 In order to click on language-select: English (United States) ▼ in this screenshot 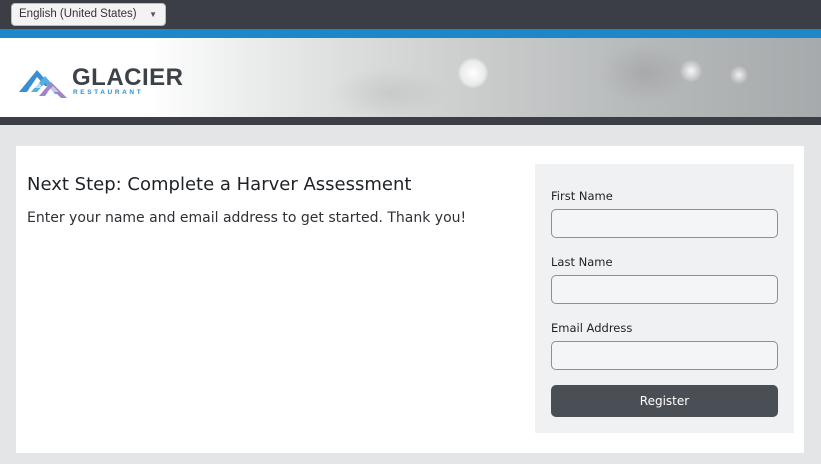, I will do `click(88, 14)`.